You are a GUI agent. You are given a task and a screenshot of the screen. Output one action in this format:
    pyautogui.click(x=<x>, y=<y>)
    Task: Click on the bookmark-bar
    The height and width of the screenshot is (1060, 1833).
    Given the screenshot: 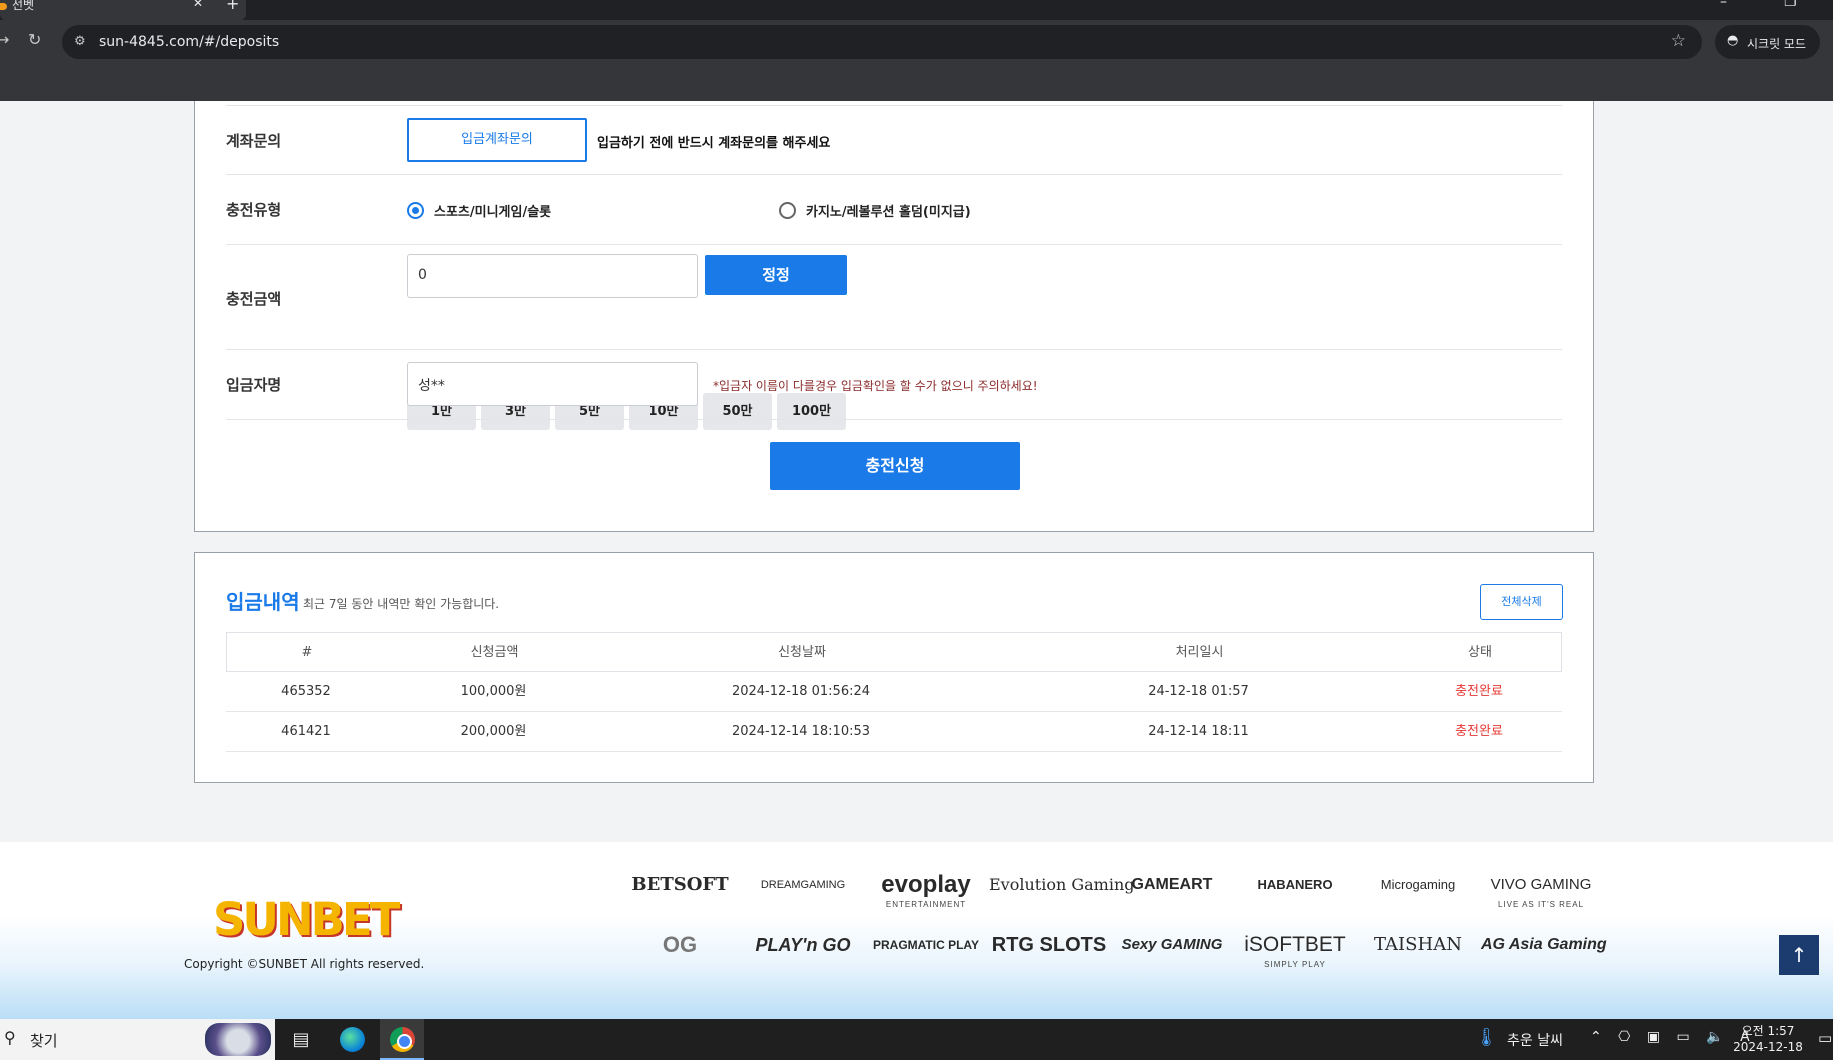 What is the action you would take?
    pyautogui.click(x=916, y=83)
    